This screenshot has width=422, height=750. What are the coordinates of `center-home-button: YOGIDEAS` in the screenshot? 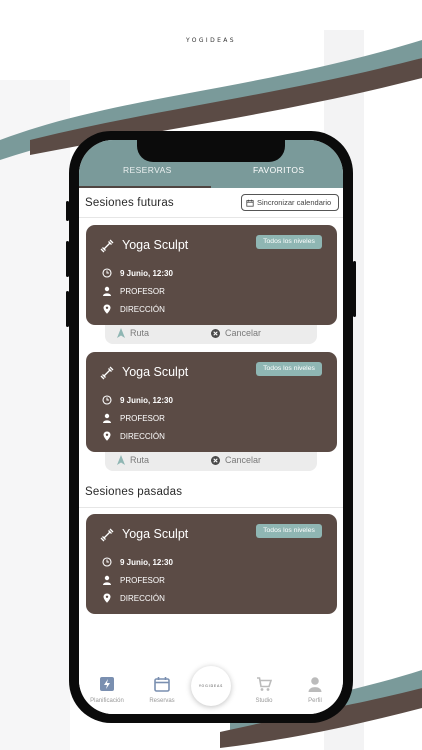 It's located at (211, 686).